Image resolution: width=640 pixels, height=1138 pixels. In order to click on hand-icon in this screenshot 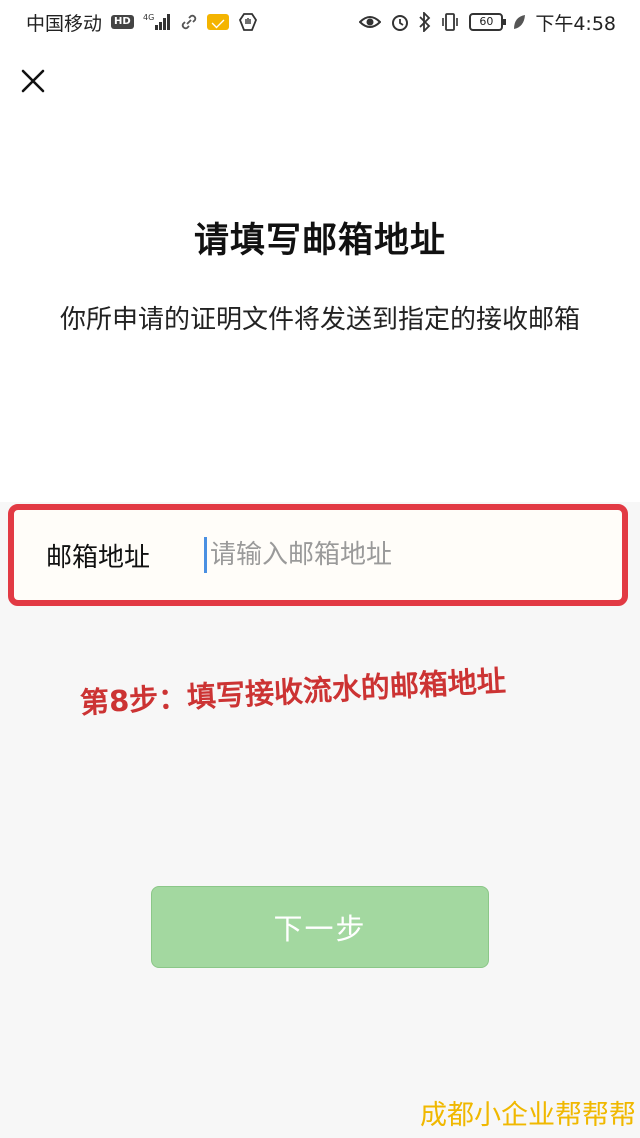, I will do `click(248, 22)`.